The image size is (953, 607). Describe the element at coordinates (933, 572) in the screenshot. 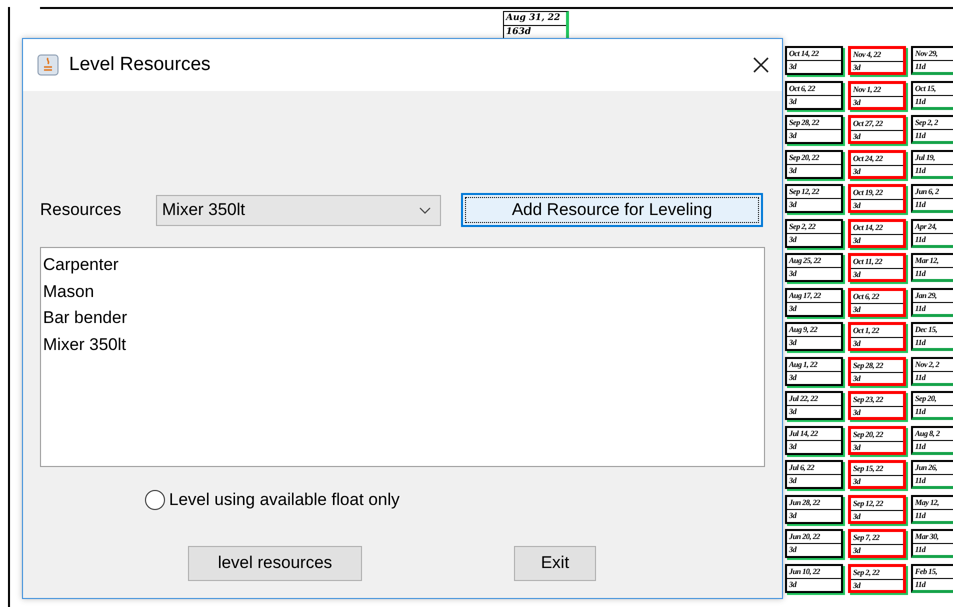

I see `node-date: Feb 15,` at that location.